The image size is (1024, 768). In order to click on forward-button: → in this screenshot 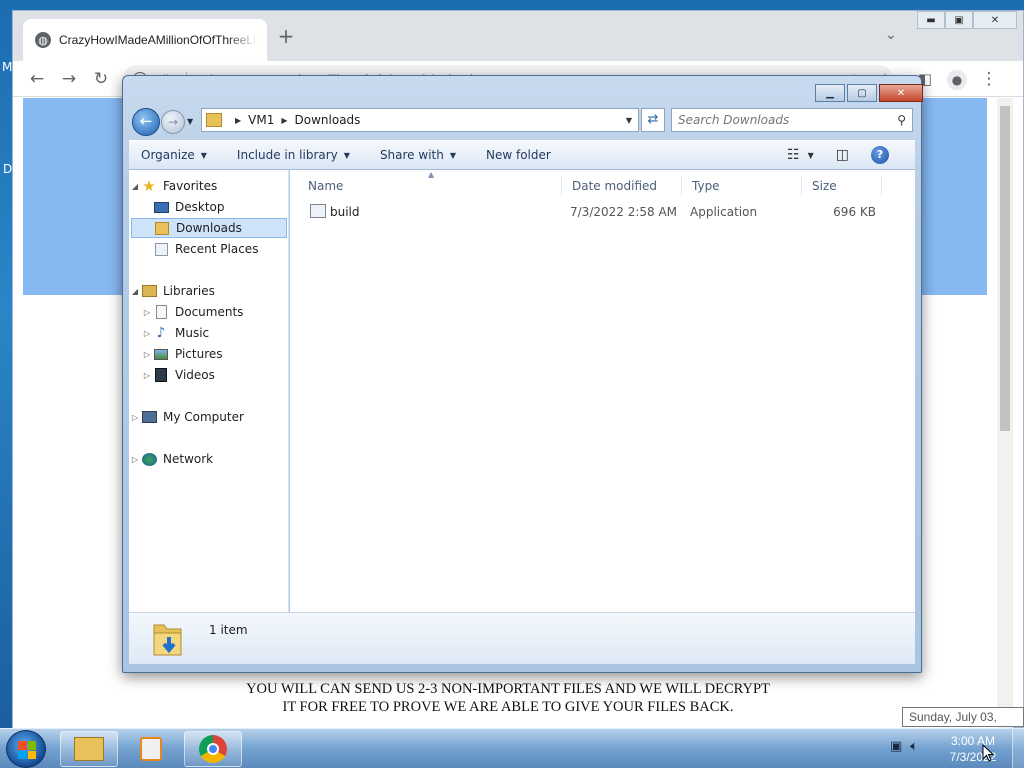, I will do `click(173, 122)`.